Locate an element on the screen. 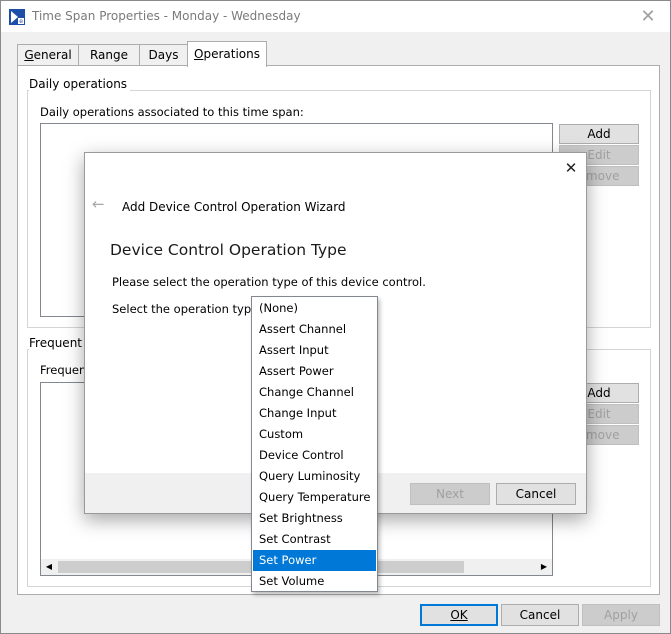 Image resolution: width=671 pixels, height=634 pixels. tab-range-label: Range is located at coordinates (109, 55).